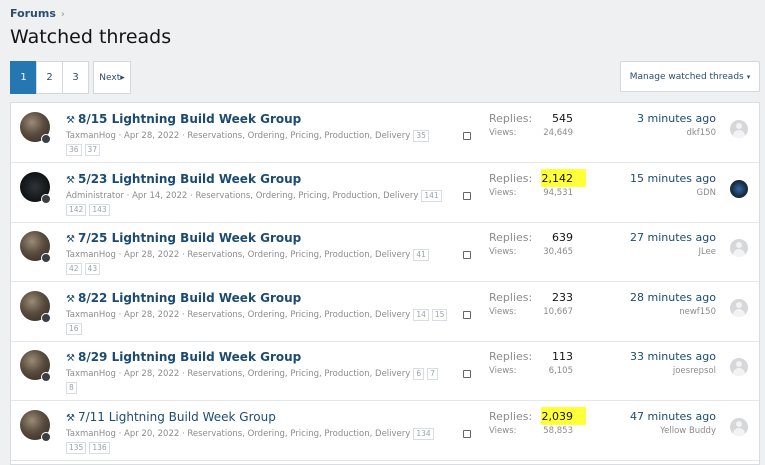 This screenshot has height=465, width=765. Describe the element at coordinates (503, 252) in the screenshot. I see `views-label: Views:` at that location.